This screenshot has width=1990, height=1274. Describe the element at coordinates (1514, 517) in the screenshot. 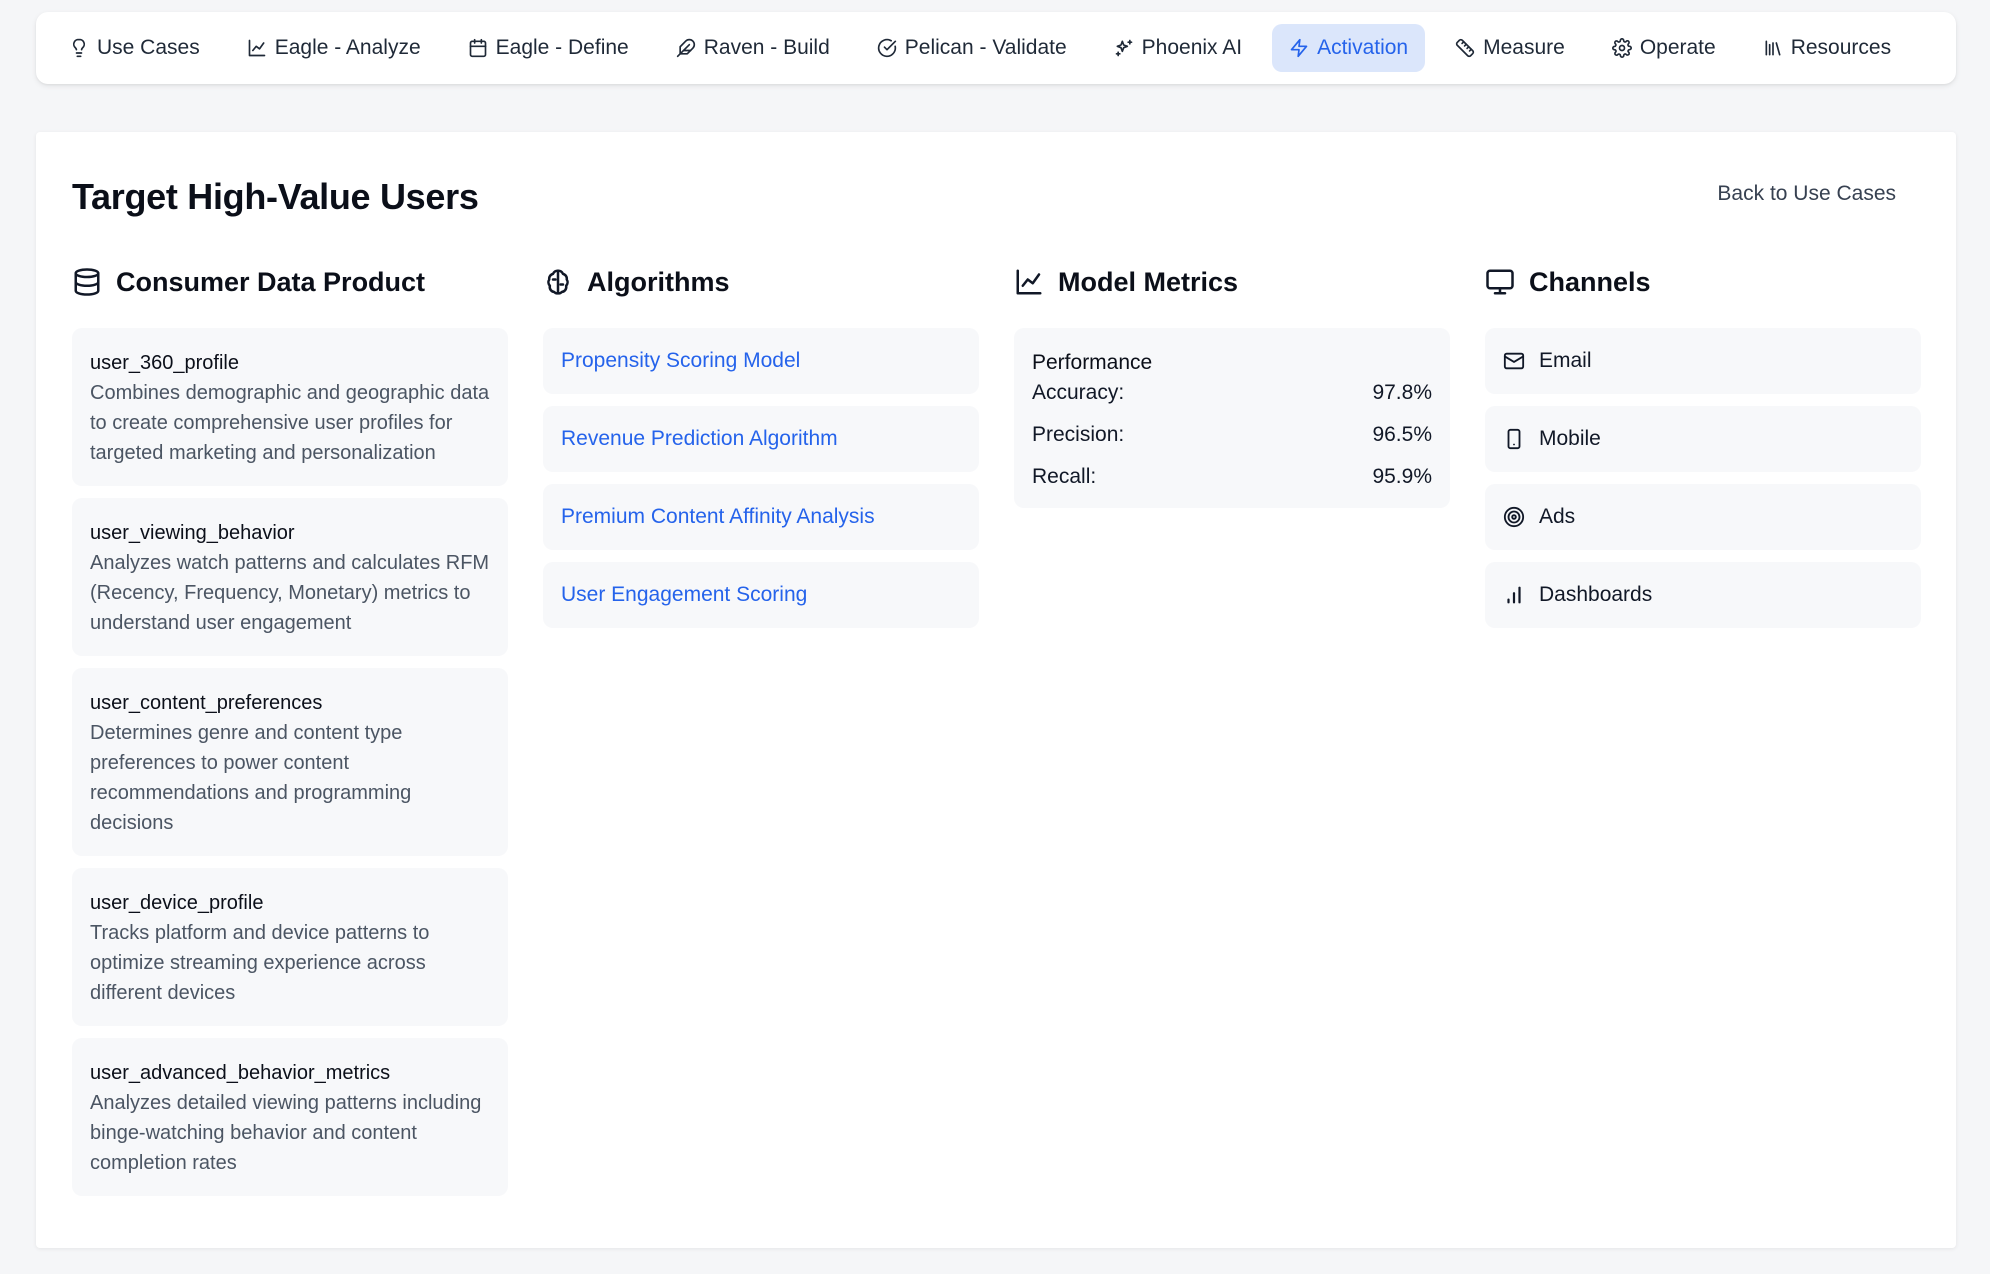

I see `target-icon` at that location.